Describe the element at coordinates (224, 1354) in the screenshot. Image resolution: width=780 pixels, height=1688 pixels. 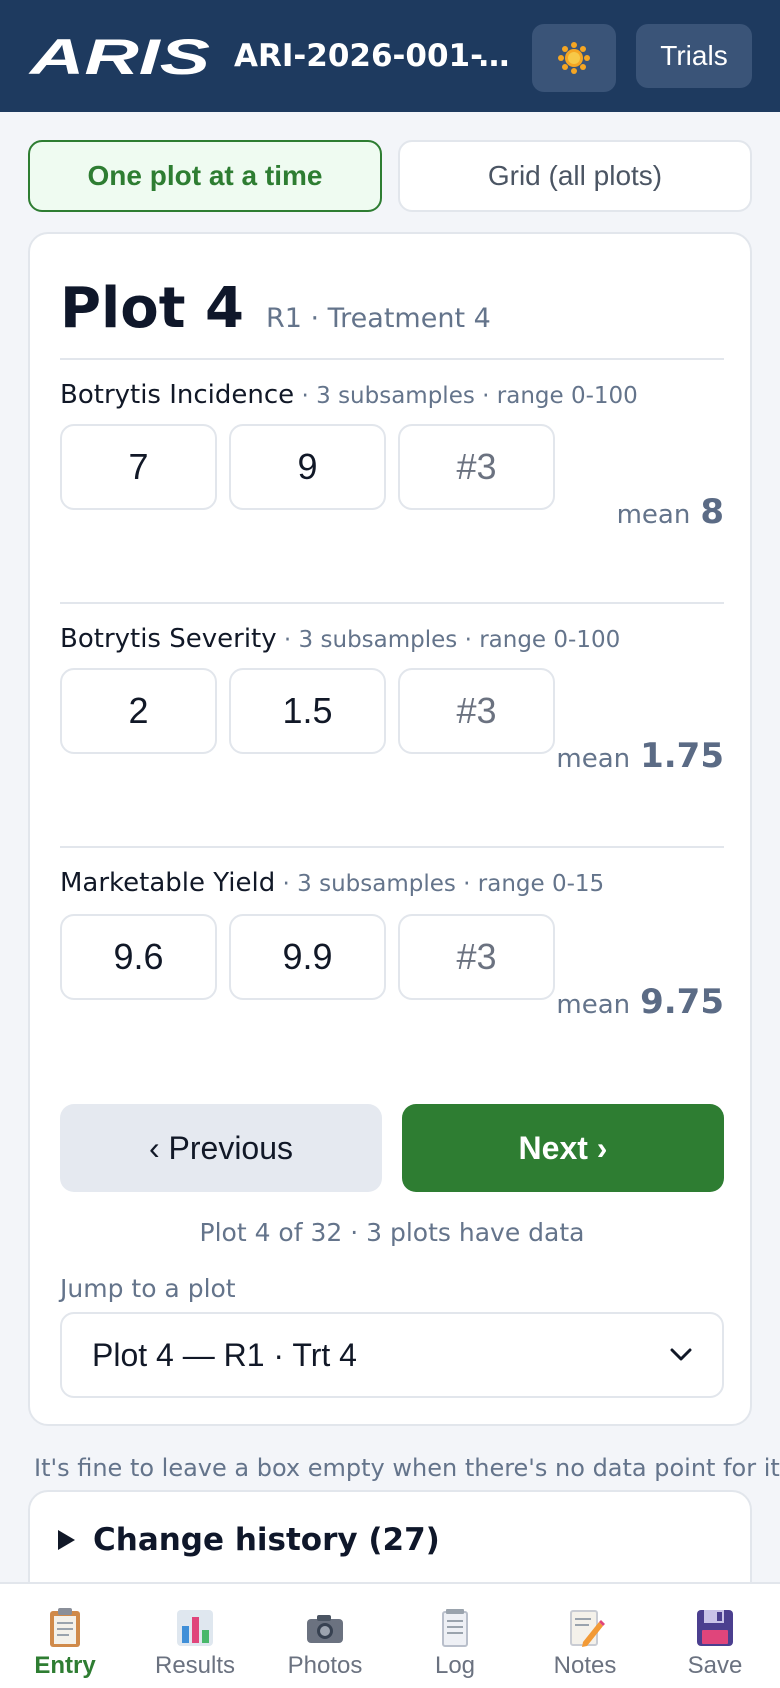
I see `jump-selected-value: Plot 4 — R1 · Trt 4` at that location.